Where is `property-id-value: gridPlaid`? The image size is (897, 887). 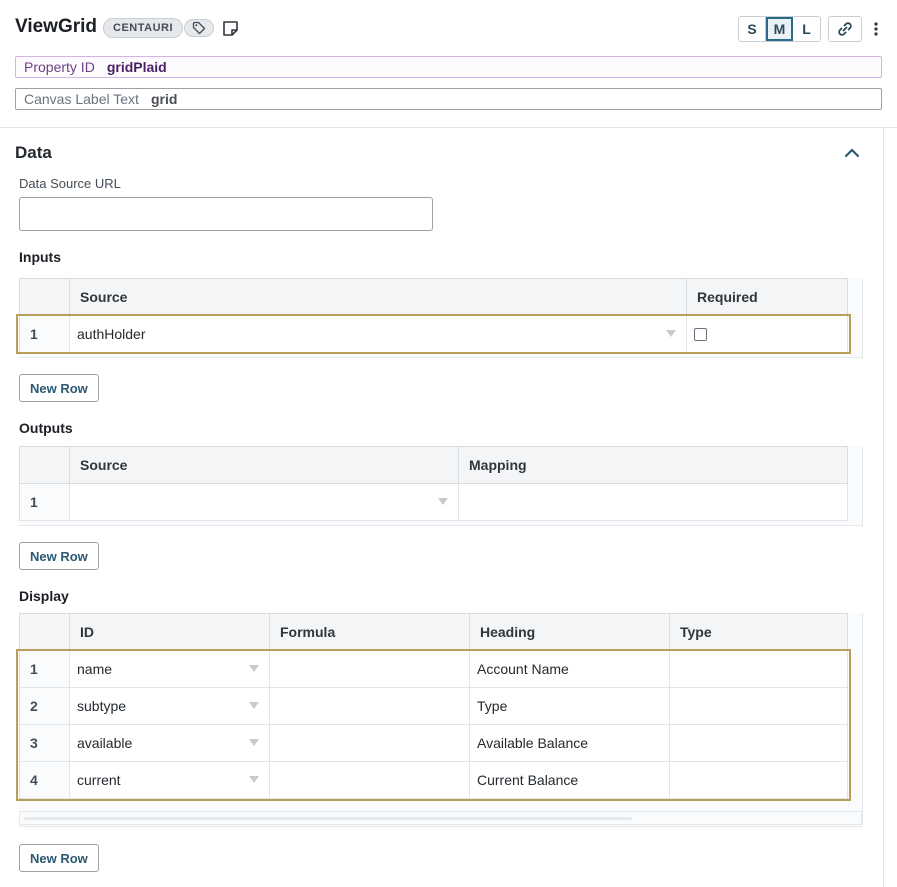 property-id-value: gridPlaid is located at coordinates (136, 67).